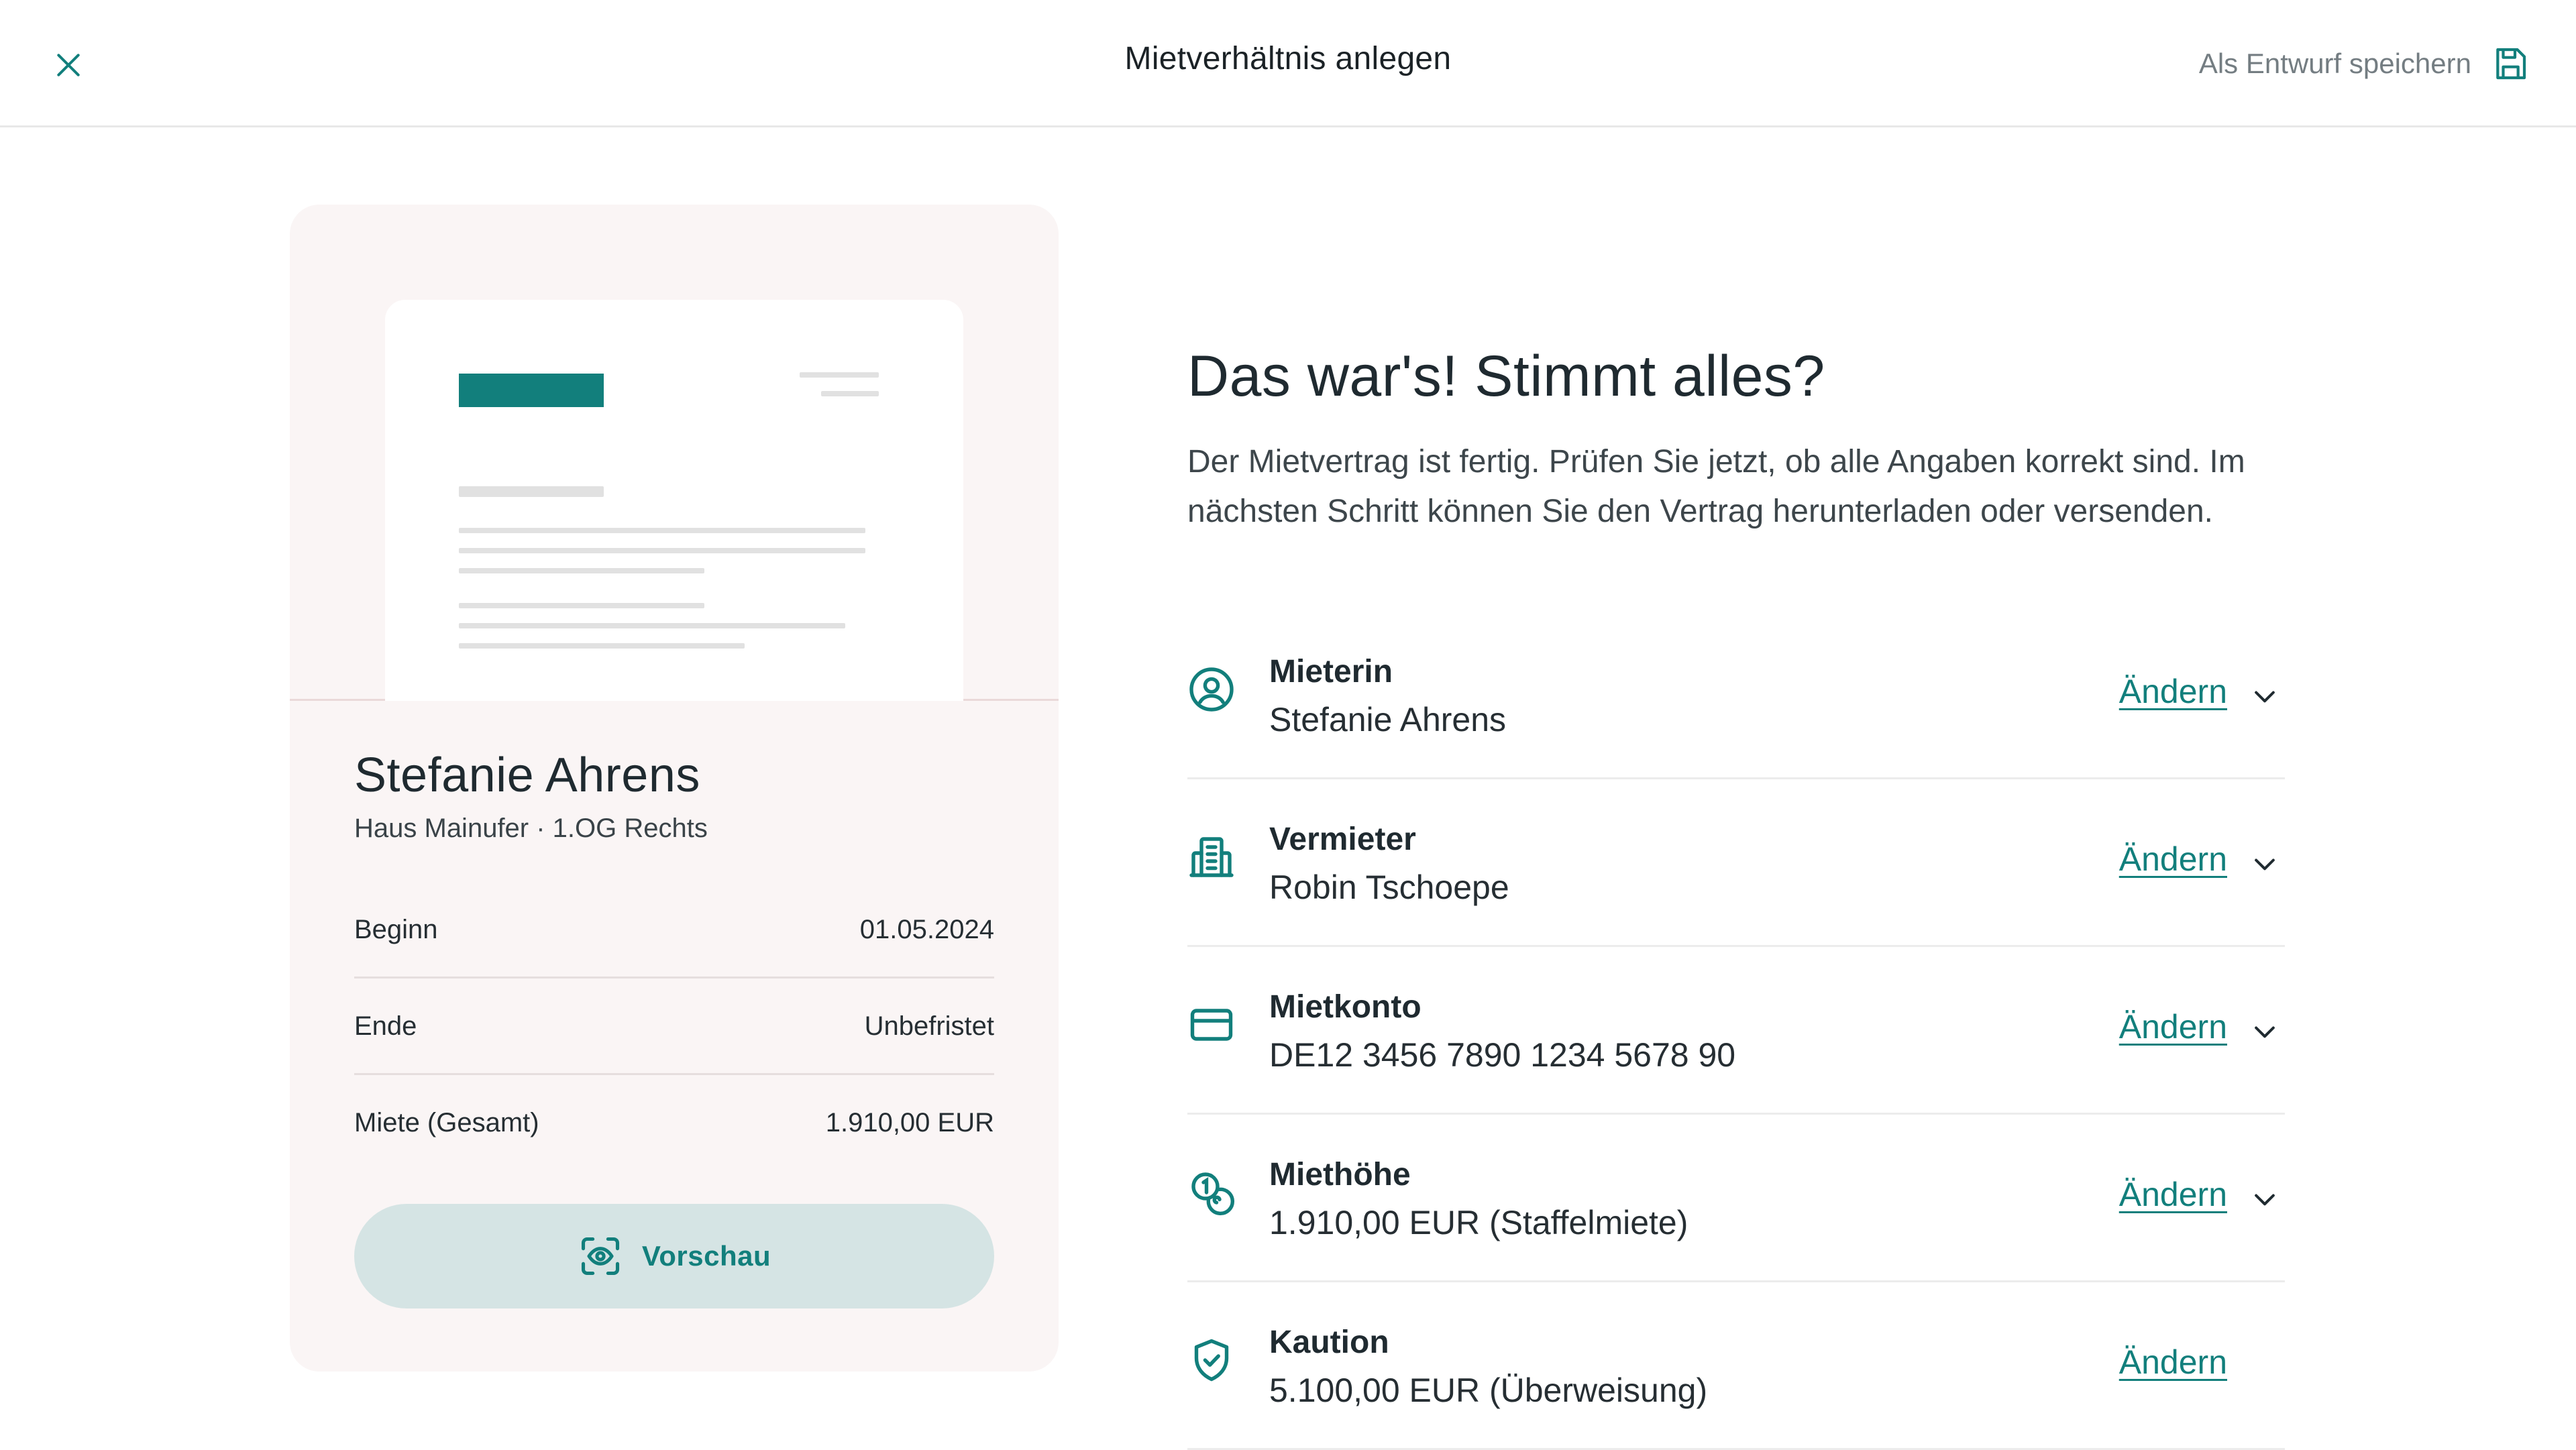  I want to click on section-label: Mietkonto, so click(1345, 1007).